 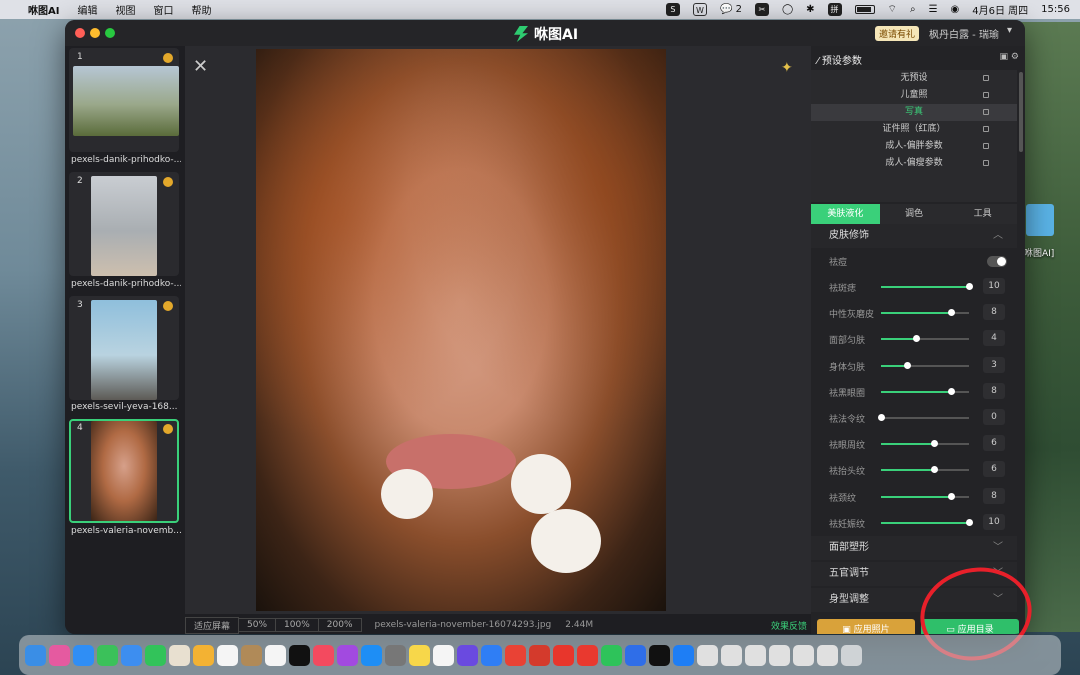 I want to click on save-icon: ▣, so click(x=1004, y=57).